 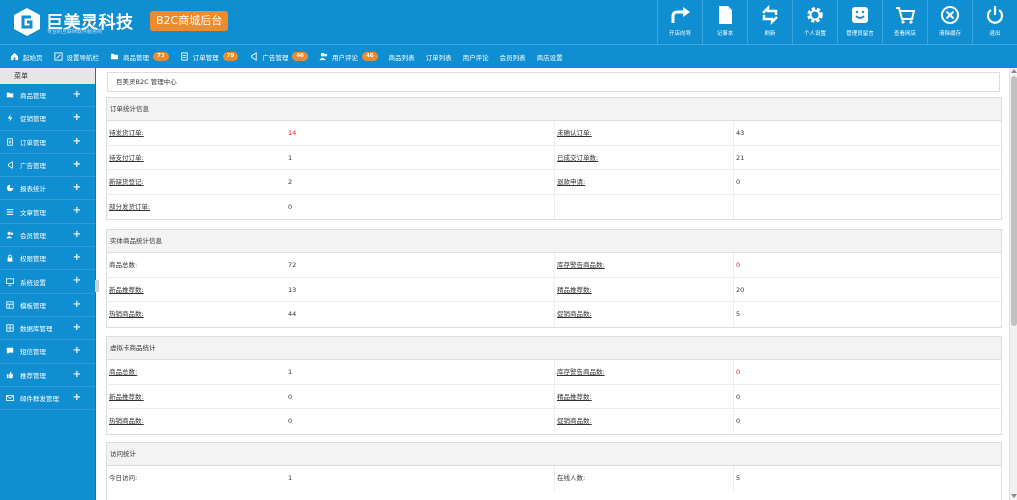 What do you see at coordinates (230, 56) in the screenshot?
I see `nav-orders-count: 79` at bounding box center [230, 56].